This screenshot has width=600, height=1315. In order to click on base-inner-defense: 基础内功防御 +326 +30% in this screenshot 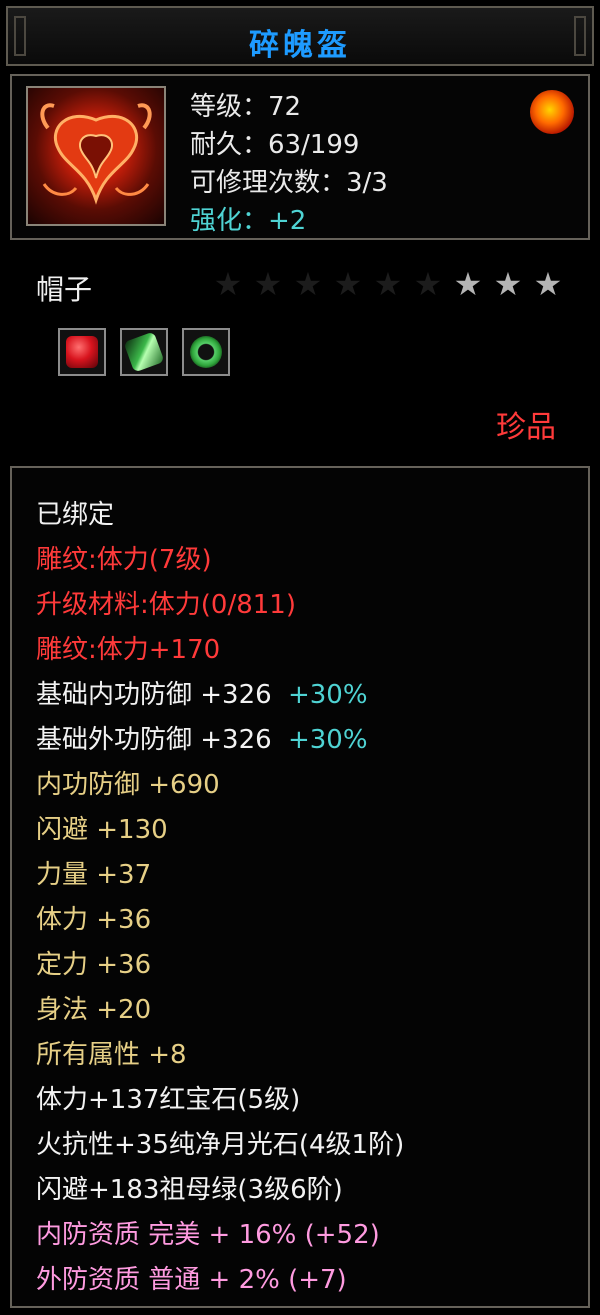, I will do `click(202, 692)`.